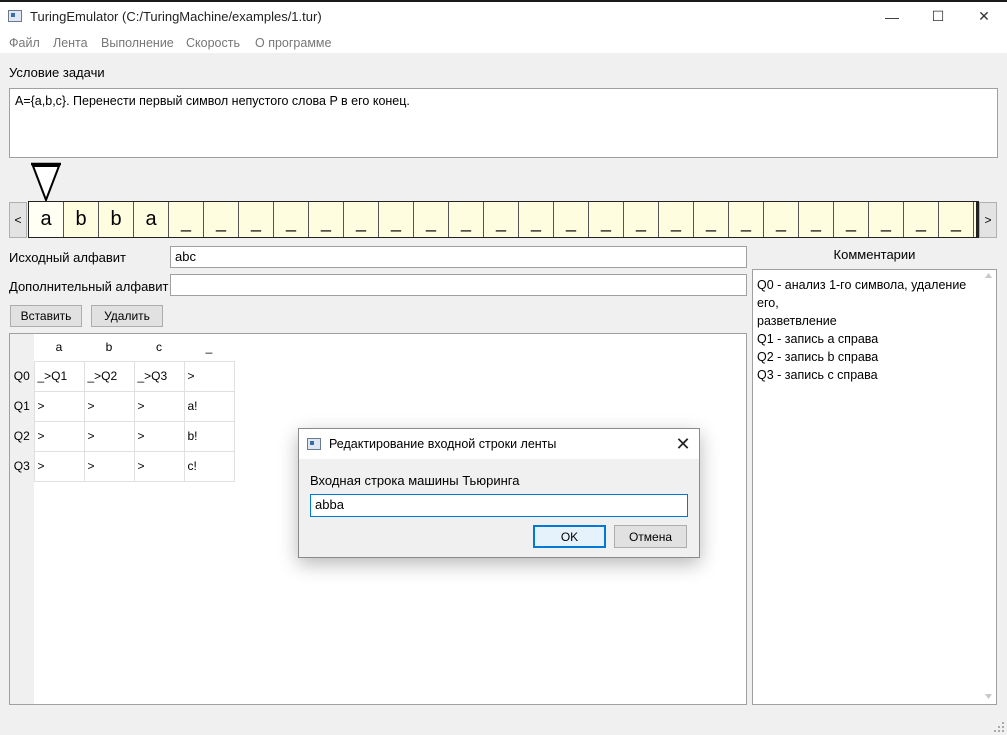  What do you see at coordinates (22, 436) in the screenshot?
I see `row-header-q2: Q2` at bounding box center [22, 436].